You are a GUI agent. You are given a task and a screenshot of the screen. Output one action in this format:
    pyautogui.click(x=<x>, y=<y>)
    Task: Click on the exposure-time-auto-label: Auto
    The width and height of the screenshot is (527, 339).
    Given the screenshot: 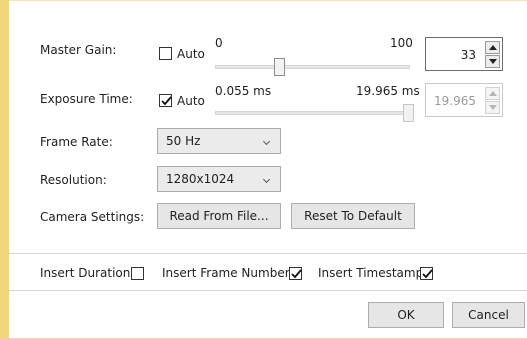 What is the action you would take?
    pyautogui.click(x=191, y=101)
    